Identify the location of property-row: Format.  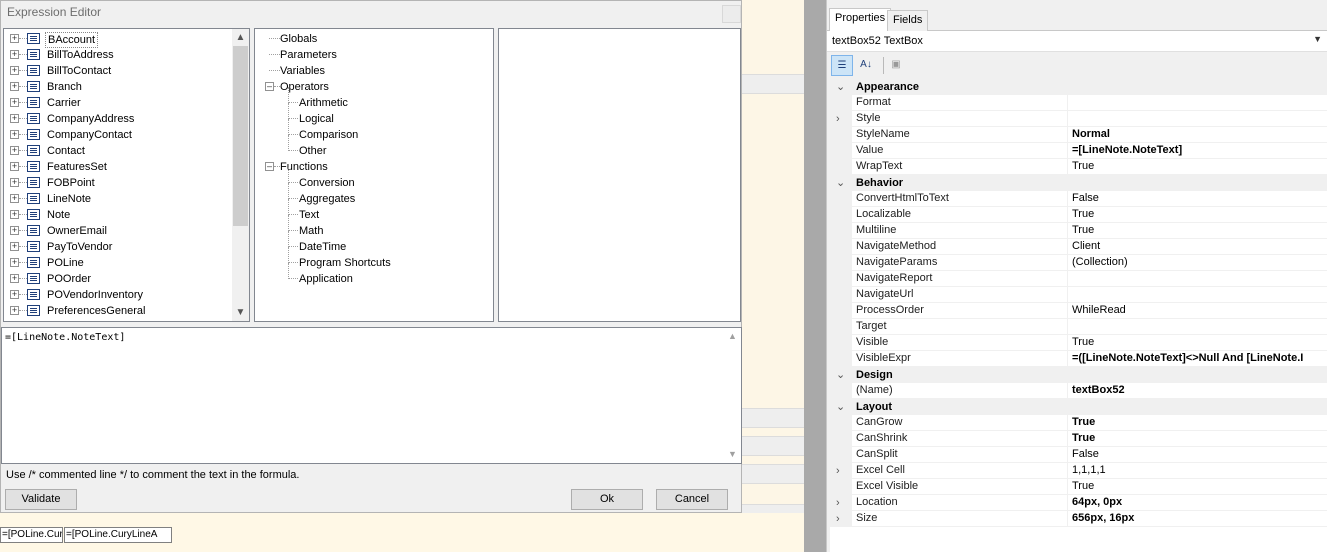
(1078, 103).